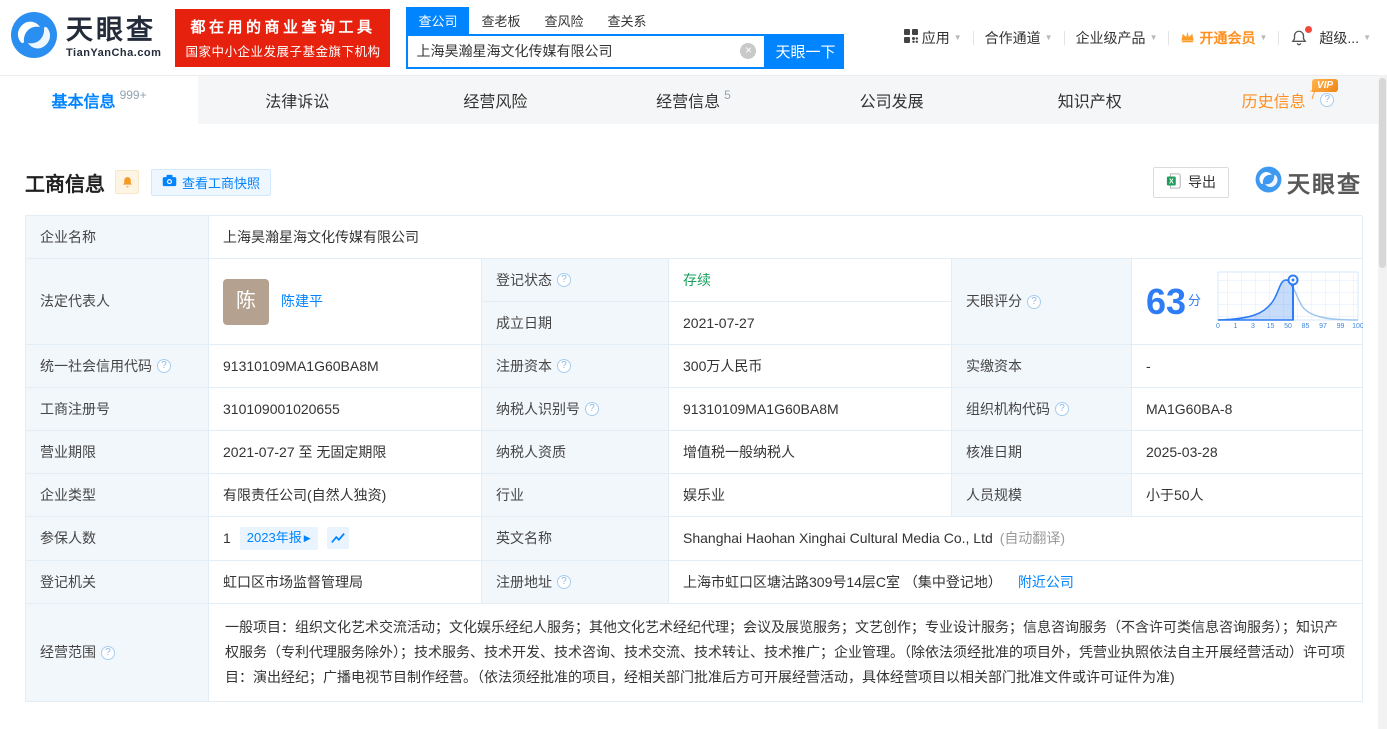 The width and height of the screenshot is (1387, 729). What do you see at coordinates (1248, 302) in the screenshot?
I see `field-score-value: 63 分 0 1 3 15 50 85 97 99 100` at bounding box center [1248, 302].